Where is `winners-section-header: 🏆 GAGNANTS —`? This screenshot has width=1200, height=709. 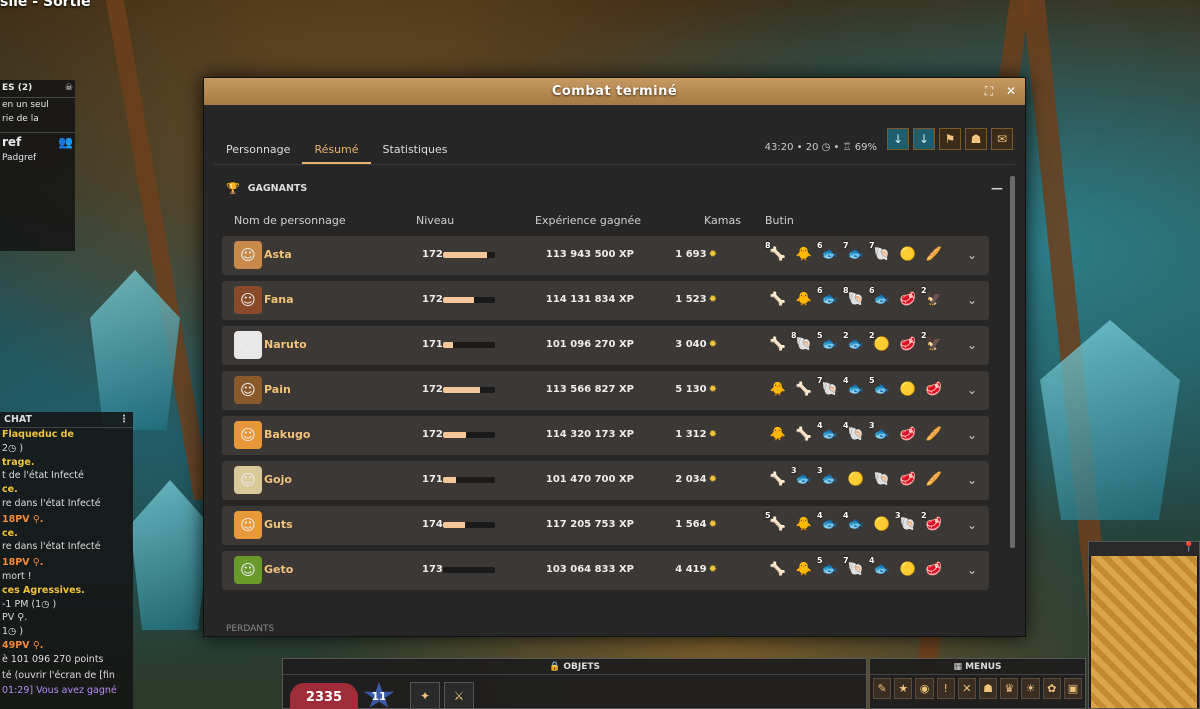 winners-section-header: 🏆 GAGNANTS — is located at coordinates (614, 188).